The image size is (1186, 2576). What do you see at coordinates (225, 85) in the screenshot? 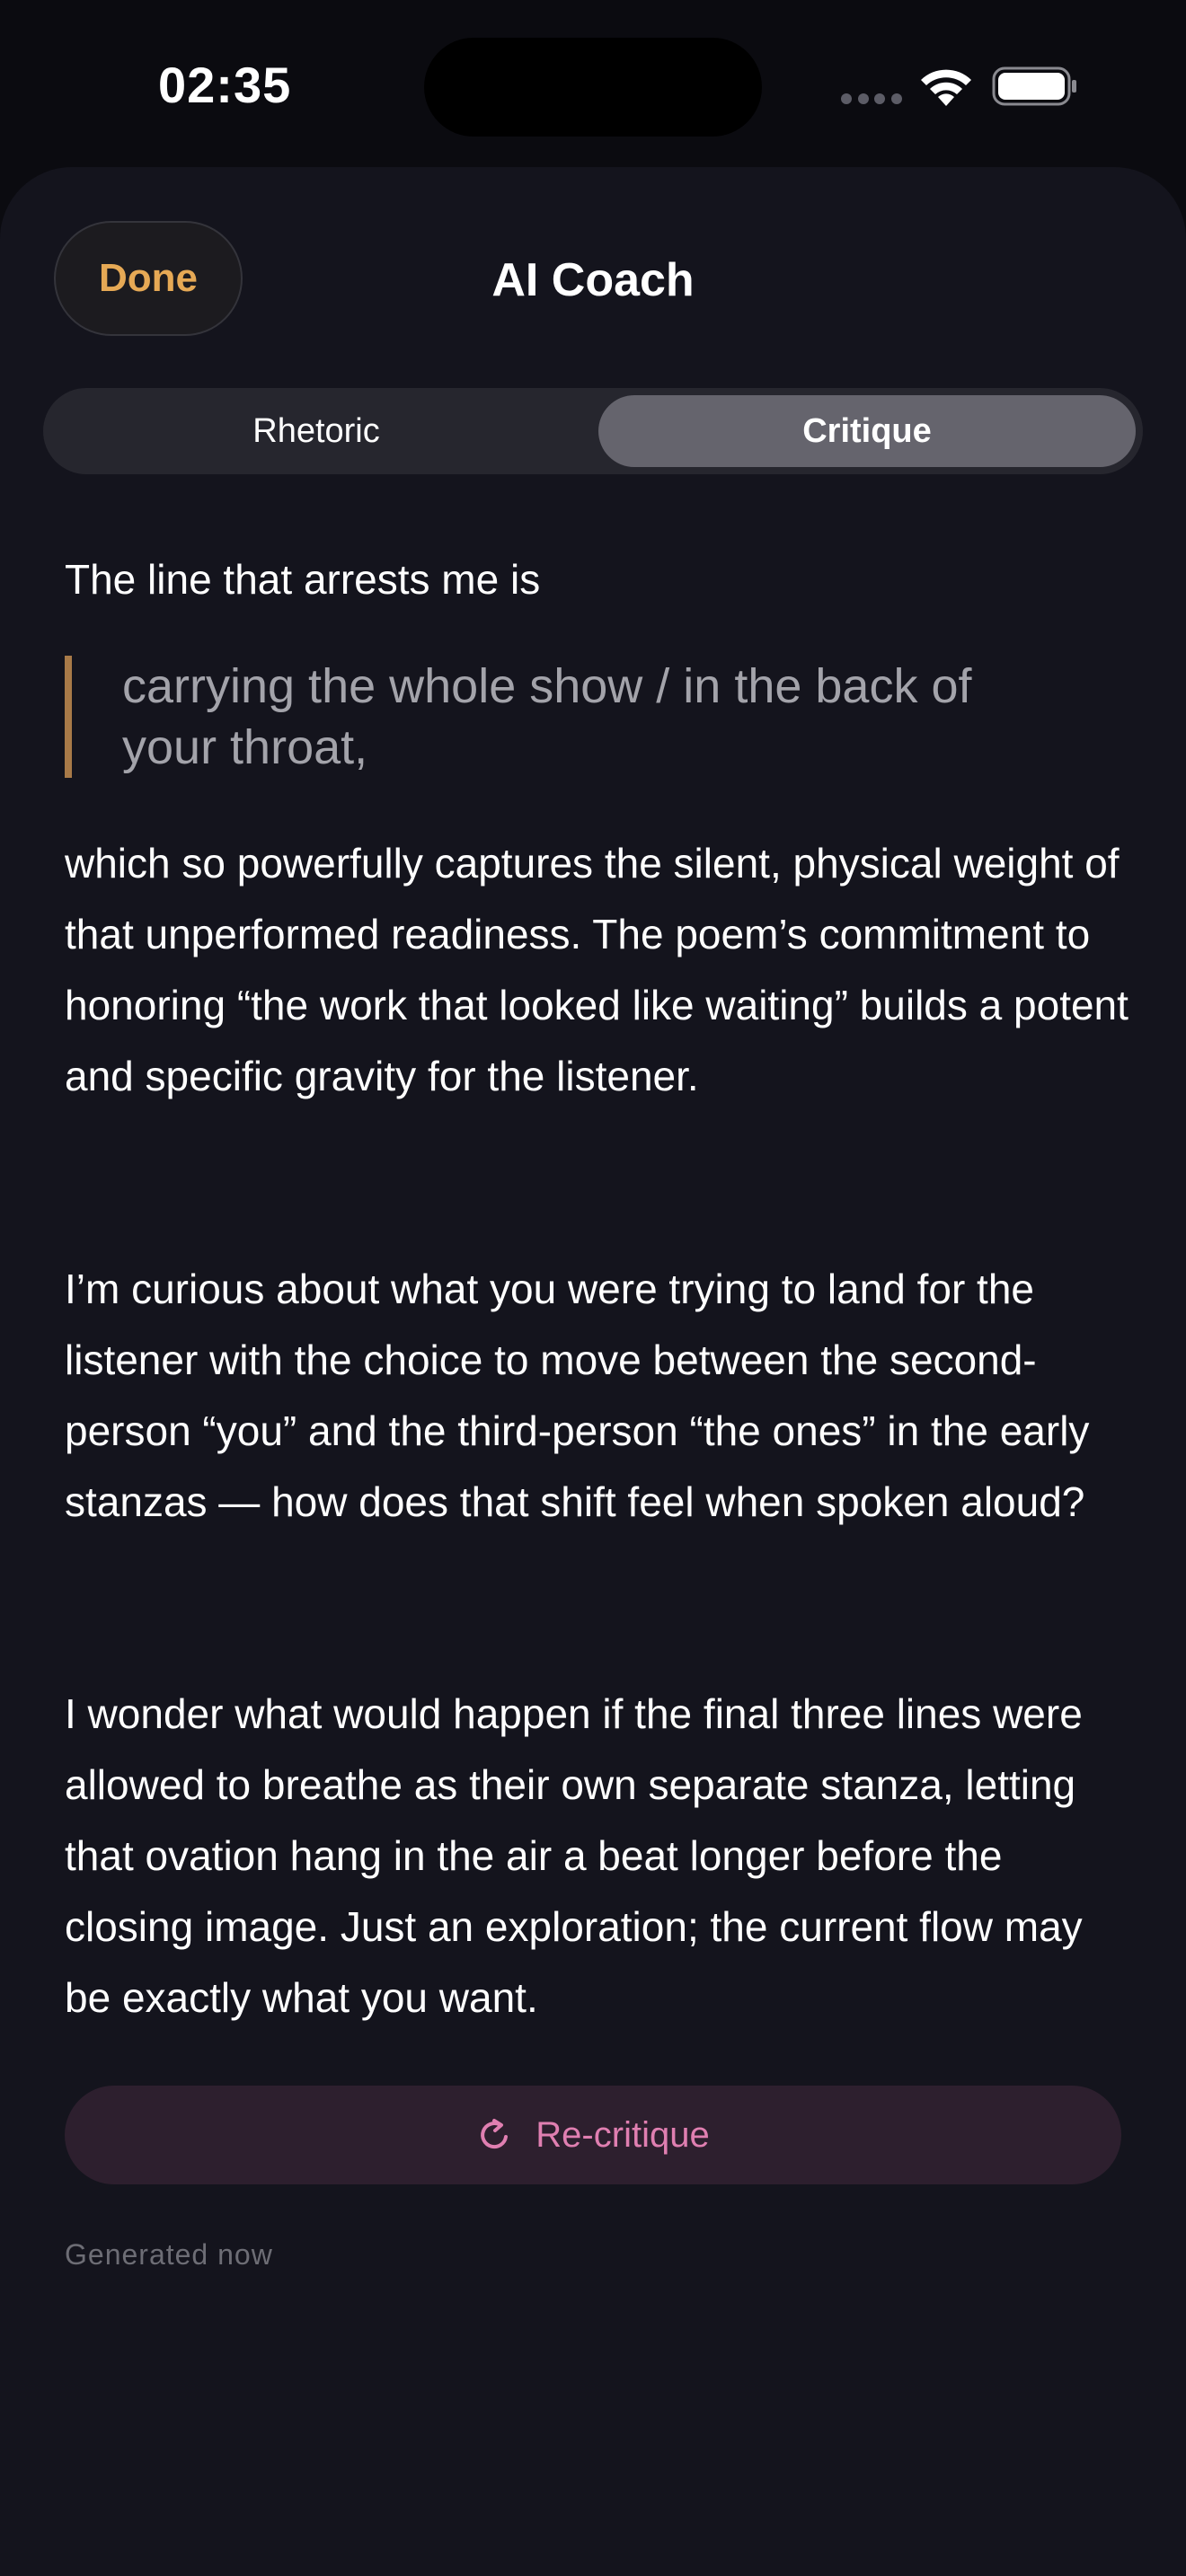
I see `status-time: 02:35` at bounding box center [225, 85].